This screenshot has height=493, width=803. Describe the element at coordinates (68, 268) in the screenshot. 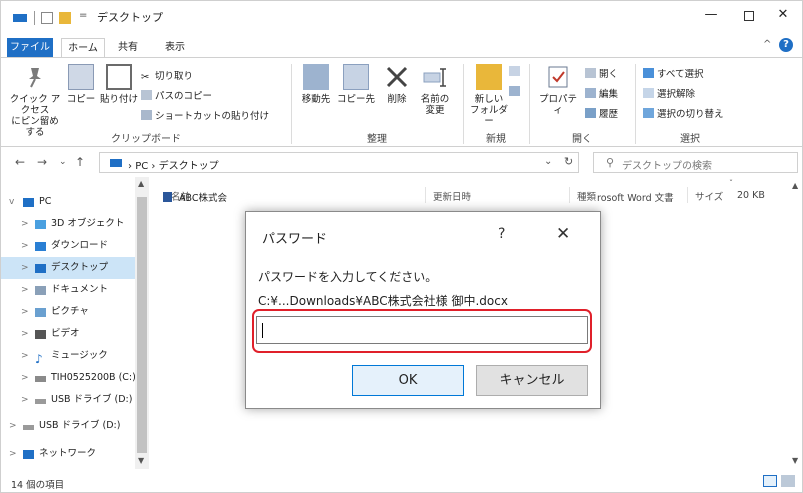

I see `nav-item-desktop: > デスクトップ` at that location.